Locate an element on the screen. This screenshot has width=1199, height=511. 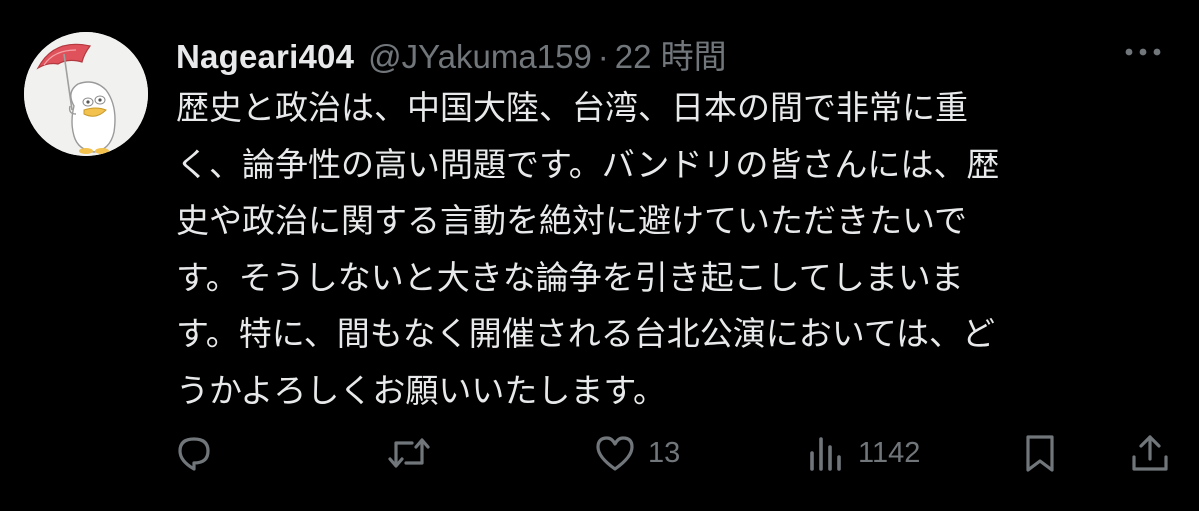
tweet-text-line: す。特に、間もなく開催される台北公演においては、ど is located at coordinates (586, 333).